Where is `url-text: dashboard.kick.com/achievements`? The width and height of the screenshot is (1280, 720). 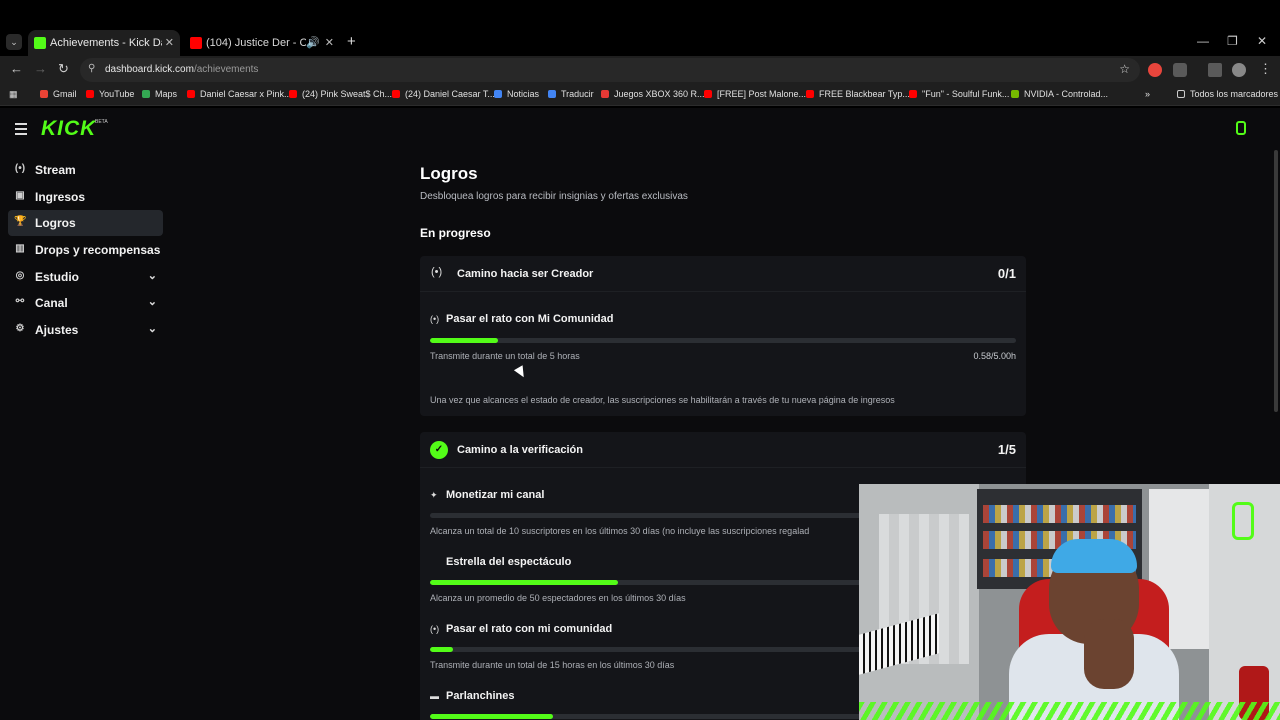 url-text: dashboard.kick.com/achievements is located at coordinates (181, 69).